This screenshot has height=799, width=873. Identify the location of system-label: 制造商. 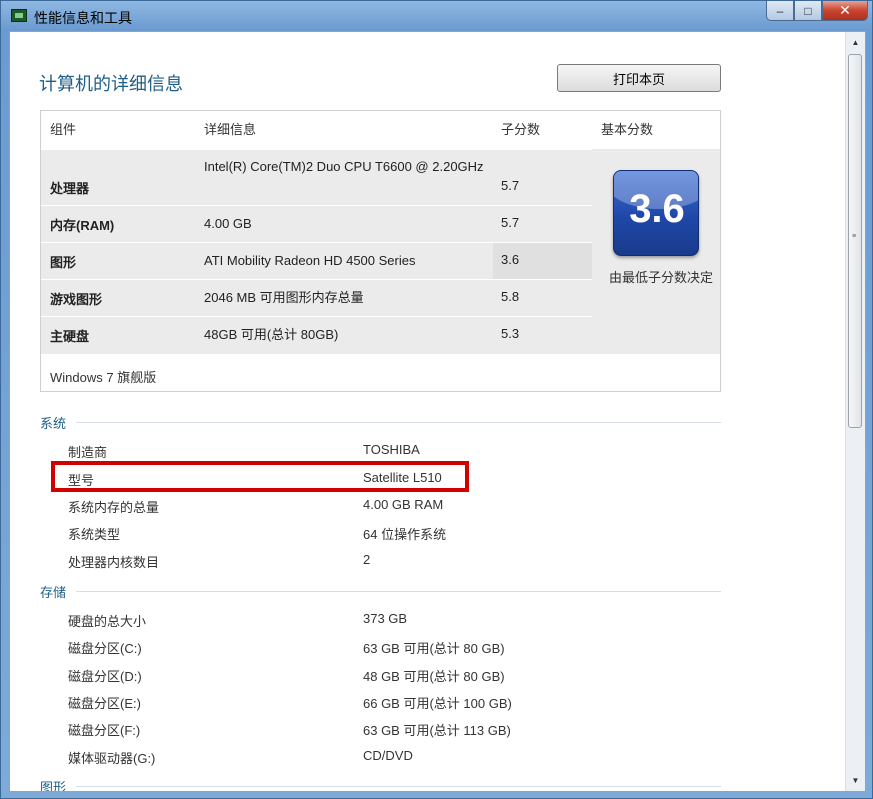
(88, 452).